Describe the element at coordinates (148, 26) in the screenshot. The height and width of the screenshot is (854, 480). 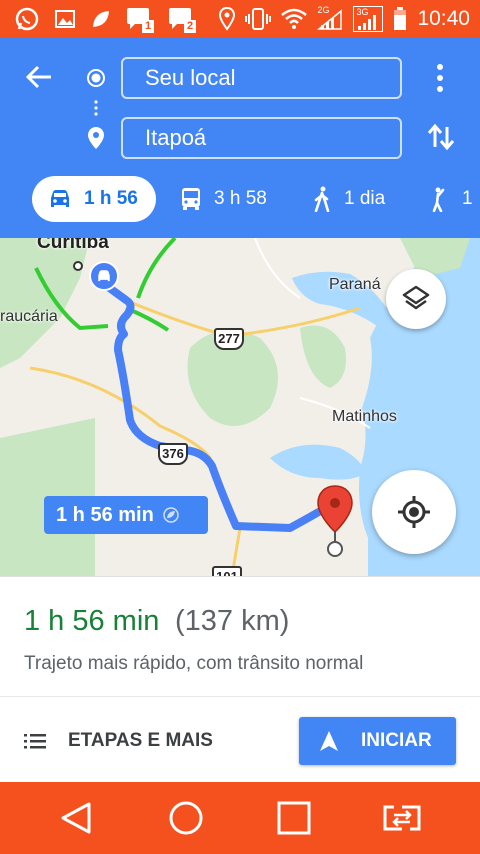
I see `notification-badge: 1` at that location.